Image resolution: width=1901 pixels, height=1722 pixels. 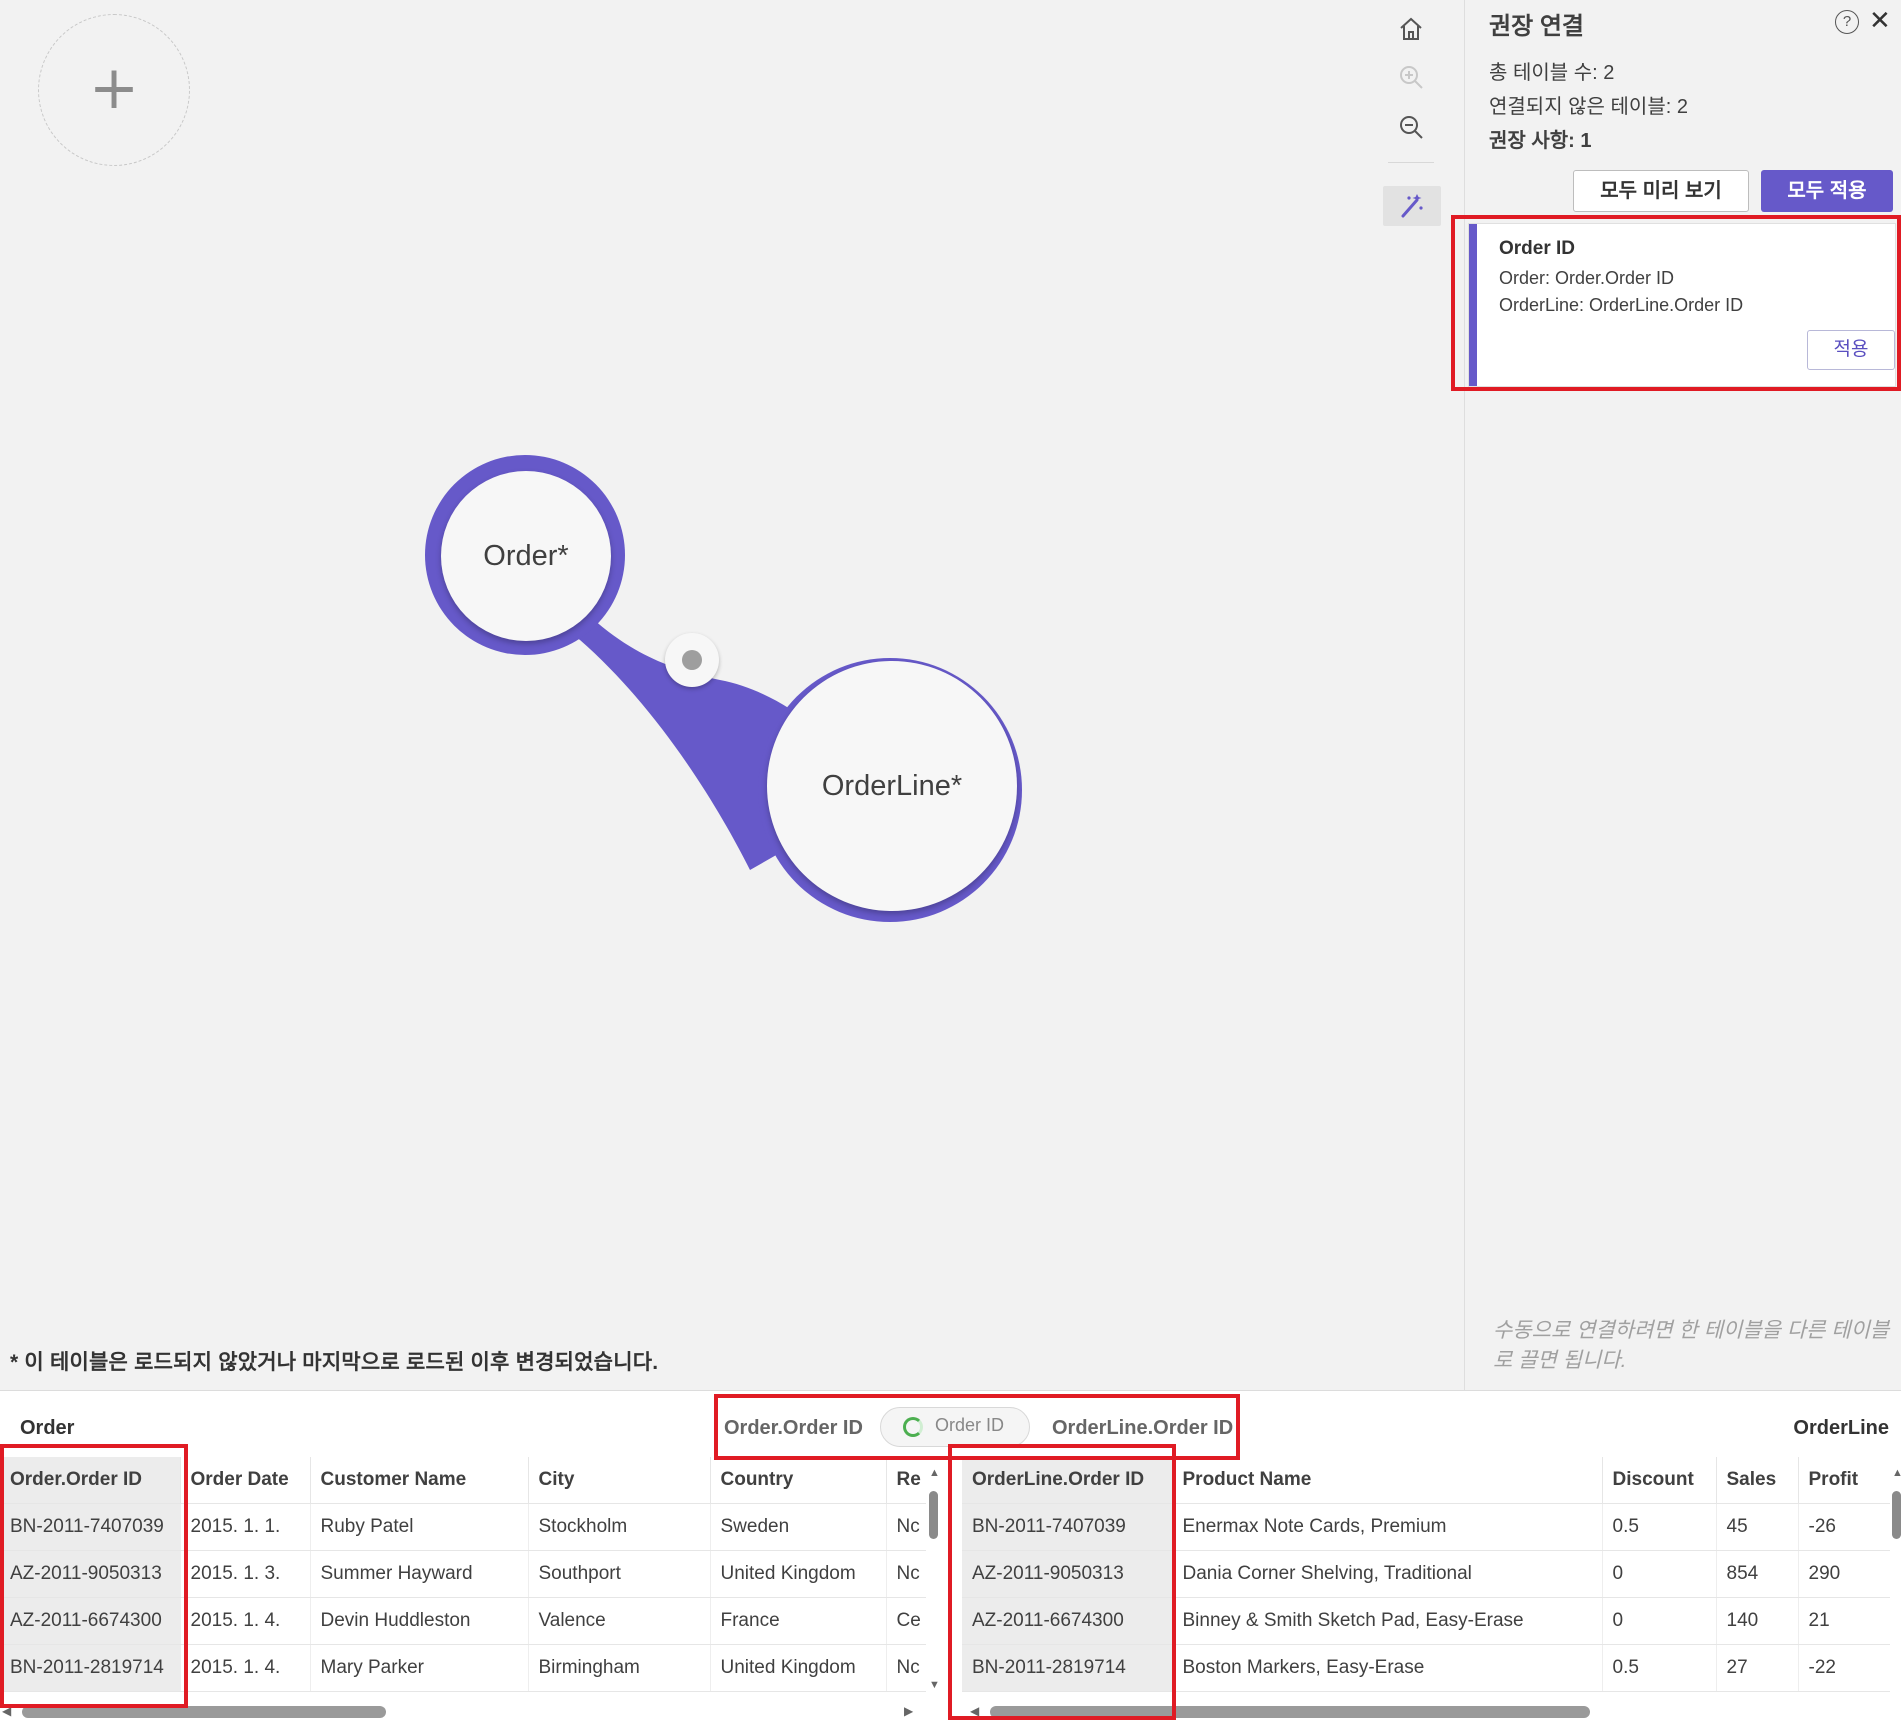 What do you see at coordinates (908, 1711) in the screenshot?
I see `scroll-right-icon: ▶` at bounding box center [908, 1711].